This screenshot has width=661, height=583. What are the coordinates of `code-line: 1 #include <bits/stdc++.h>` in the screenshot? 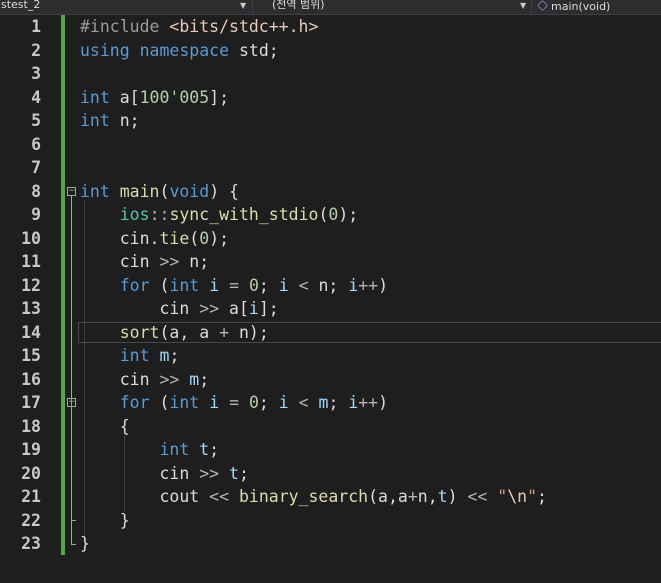 It's located at (330, 27).